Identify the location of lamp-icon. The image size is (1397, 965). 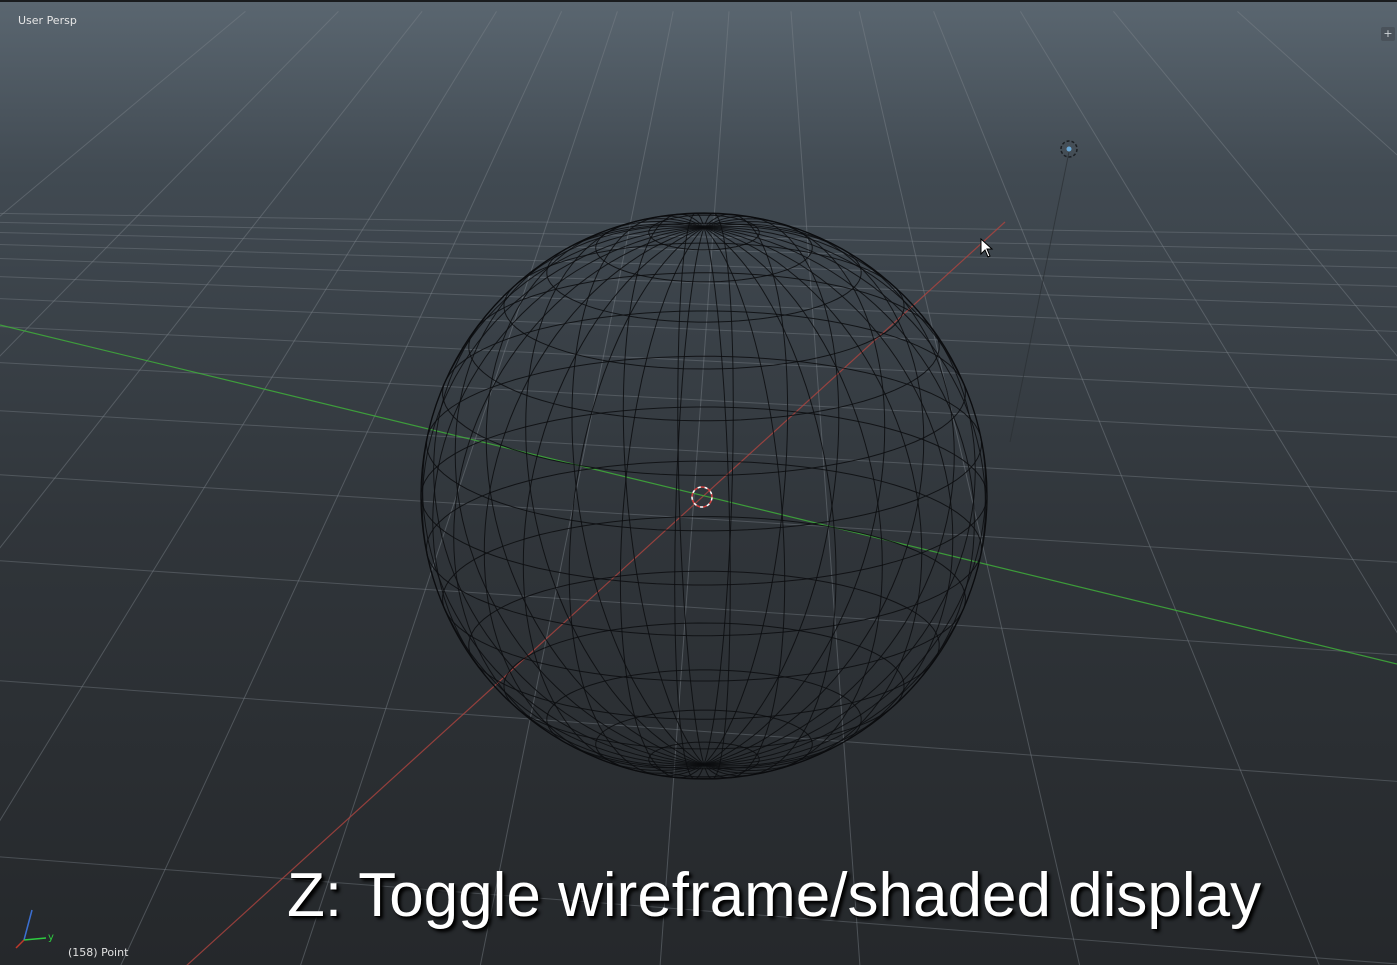
(1043, 291).